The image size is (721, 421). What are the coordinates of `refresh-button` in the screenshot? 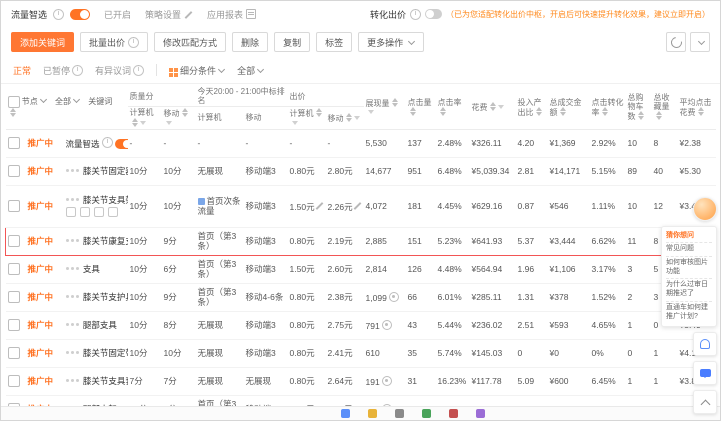 It's located at (676, 42).